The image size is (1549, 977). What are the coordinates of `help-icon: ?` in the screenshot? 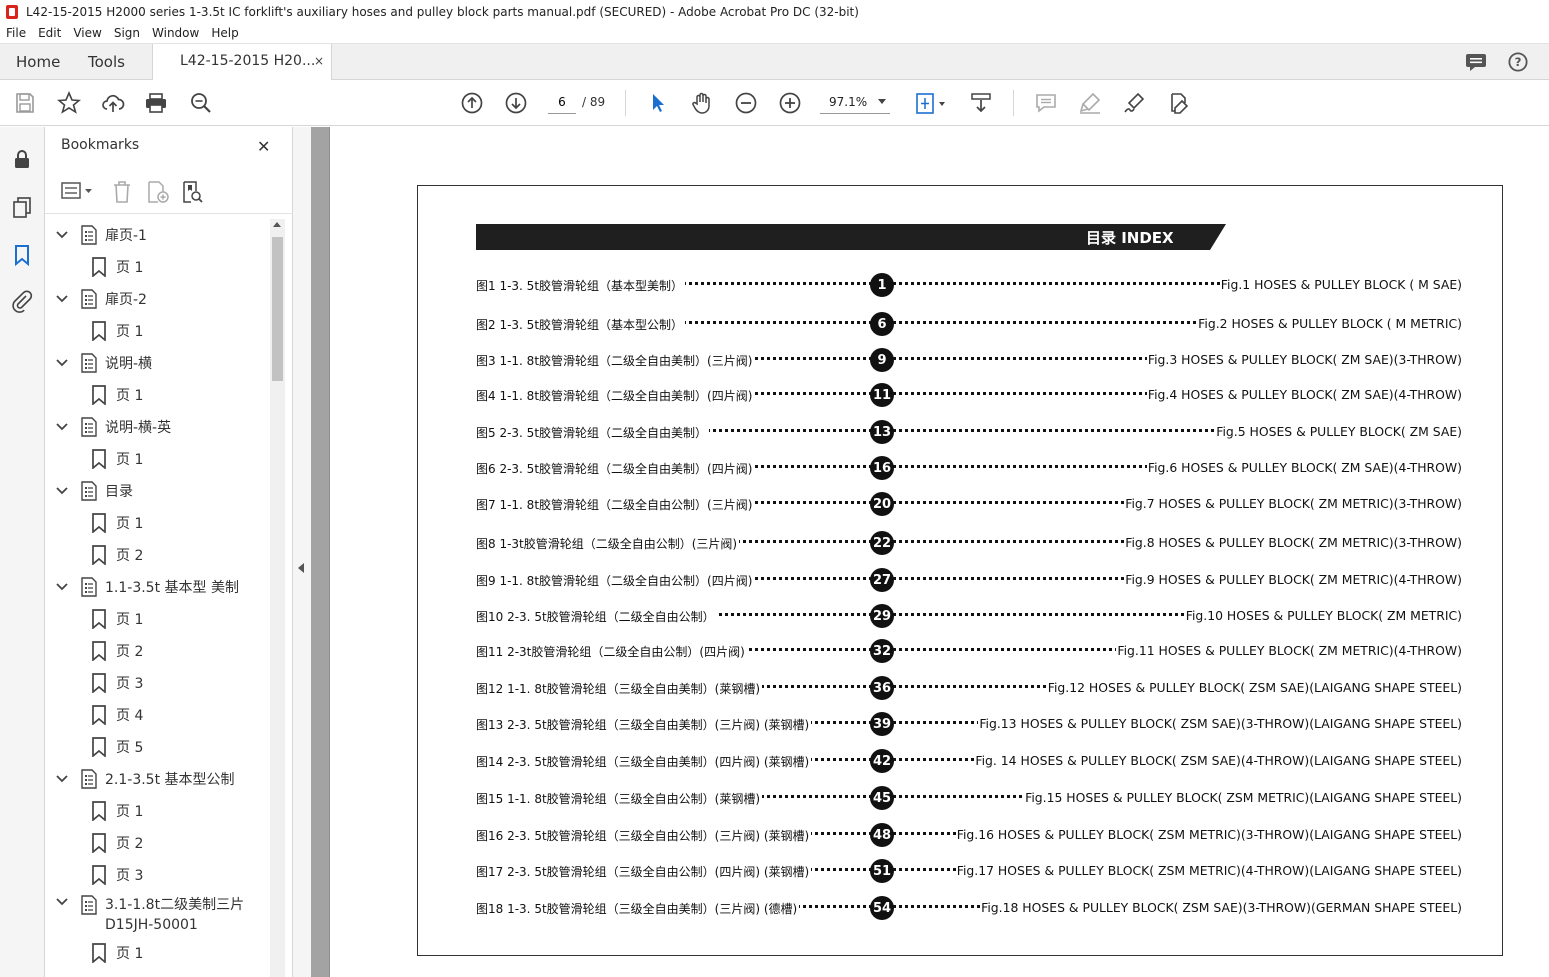 It's located at (1518, 62).